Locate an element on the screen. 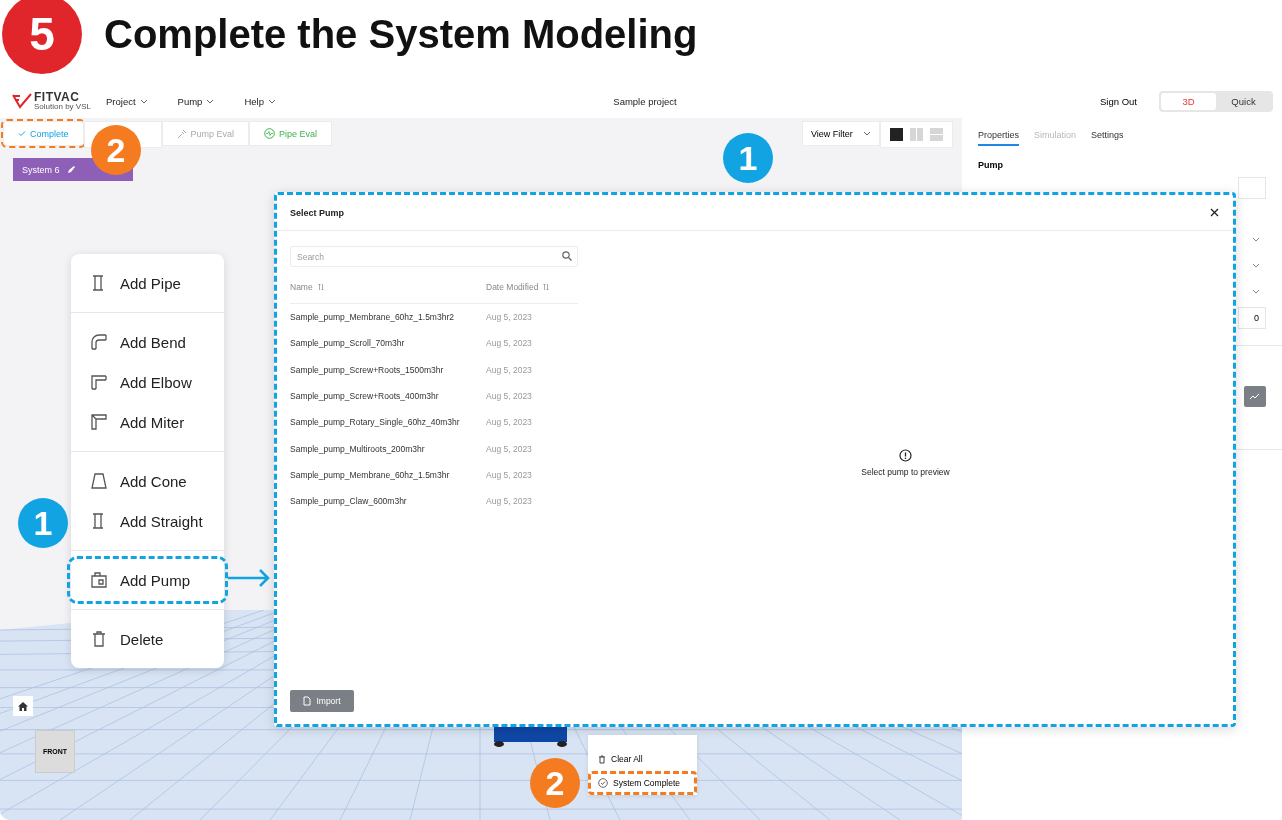 The width and height of the screenshot is (1282, 820). number-field: 0 is located at coordinates (1252, 318).